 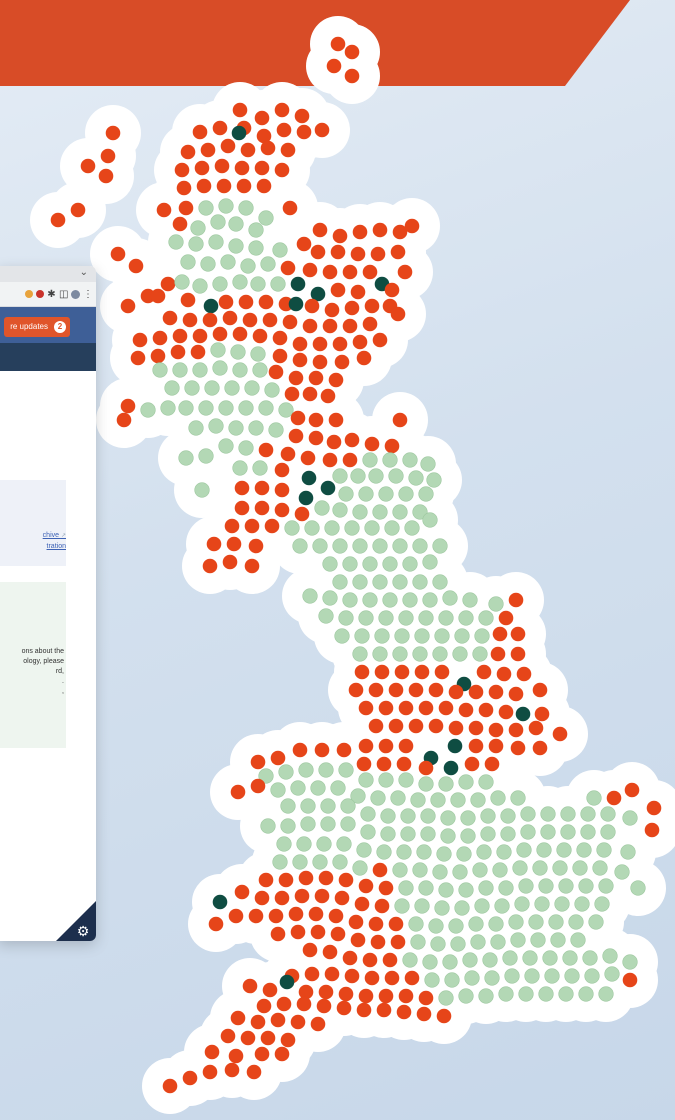 What do you see at coordinates (54, 535) in the screenshot?
I see `archive-link: chive ↗` at bounding box center [54, 535].